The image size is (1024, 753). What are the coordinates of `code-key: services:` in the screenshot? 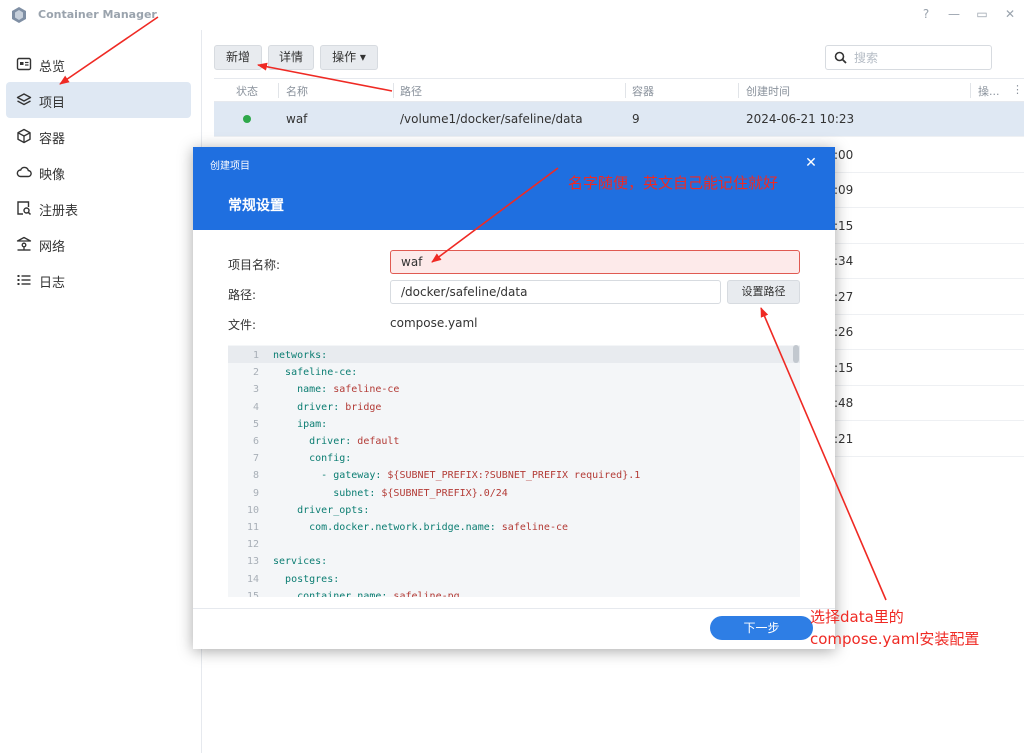 It's located at (300, 562).